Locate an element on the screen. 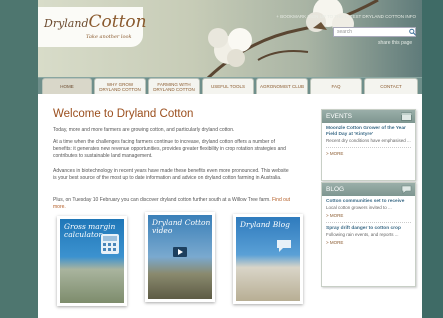 This screenshot has height=318, width=443. tab-agronomist-club: AGRONOMIST CLUB is located at coordinates (282, 86).